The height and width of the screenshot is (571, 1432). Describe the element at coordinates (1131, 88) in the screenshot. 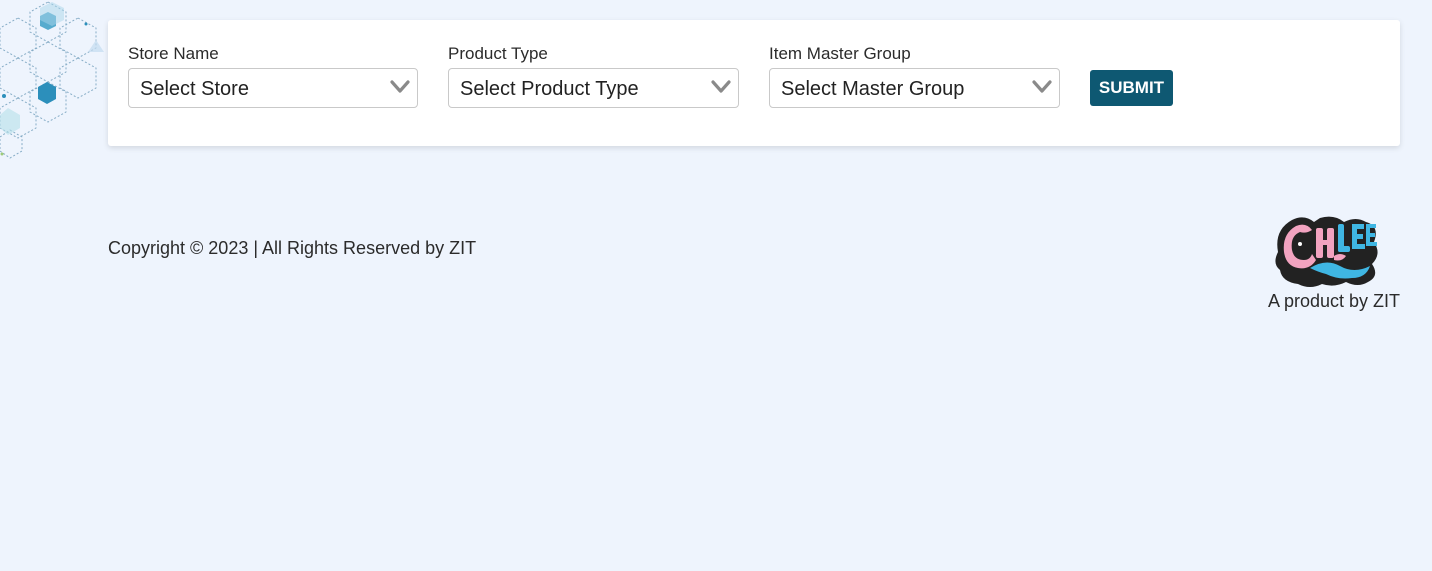

I see `submit-button: SUBMIT` at that location.